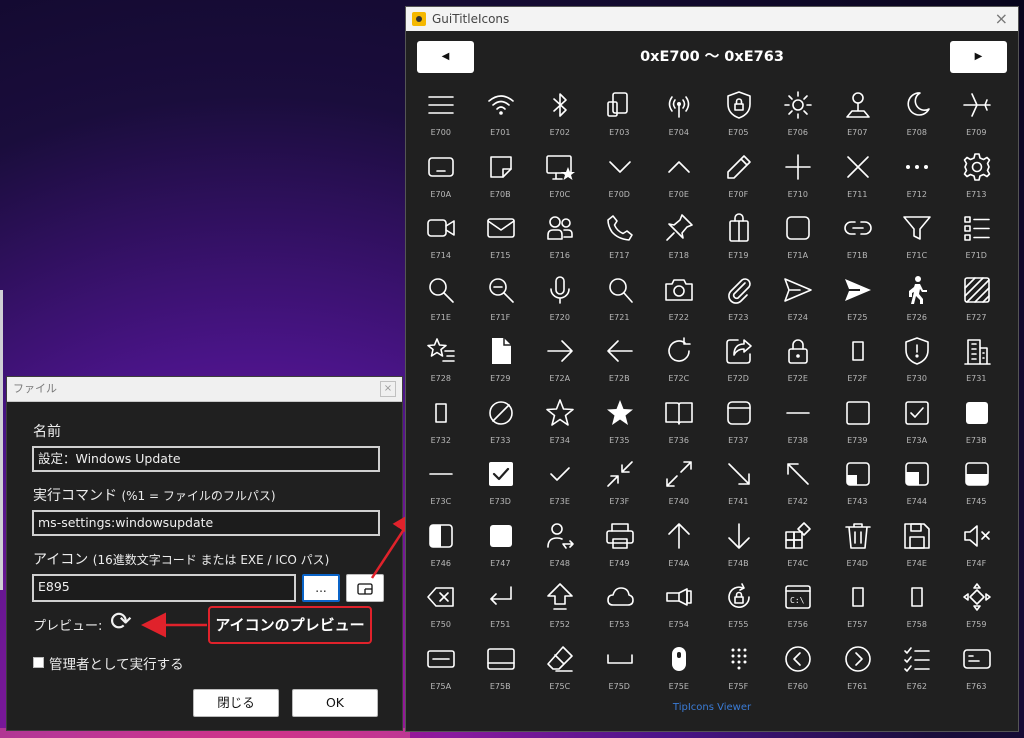  I want to click on icon-cell: E762, so click(917, 671).